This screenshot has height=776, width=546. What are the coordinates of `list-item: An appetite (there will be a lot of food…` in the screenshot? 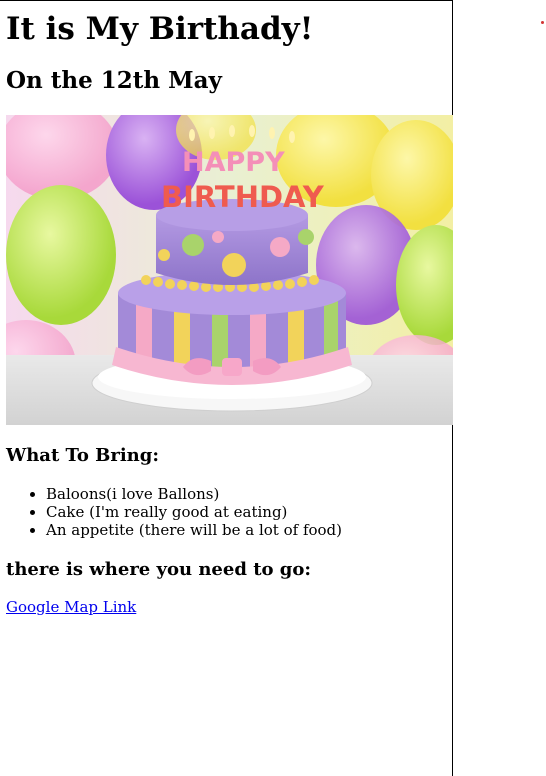 It's located at (194, 530).